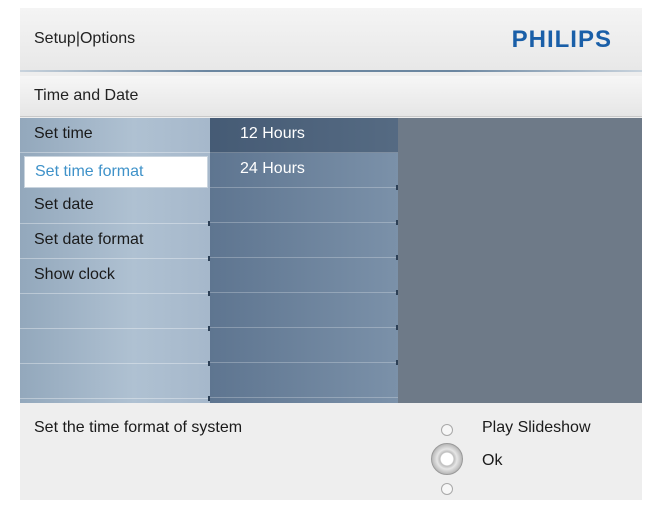 This screenshot has width=659, height=506. I want to click on submenu-item-label: 12 Hours, so click(272, 133).